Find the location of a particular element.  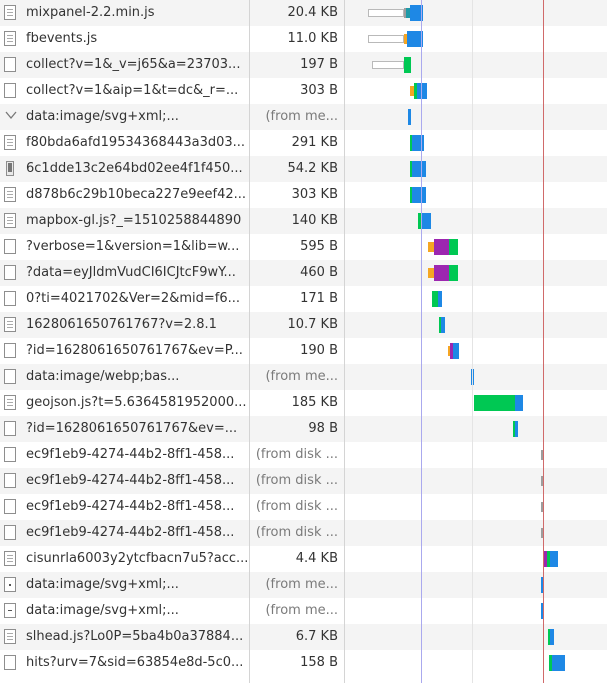

request-row: ?data=eyJldmVudCI6ICJtcF9wY... 460 B is located at coordinates (303, 273).